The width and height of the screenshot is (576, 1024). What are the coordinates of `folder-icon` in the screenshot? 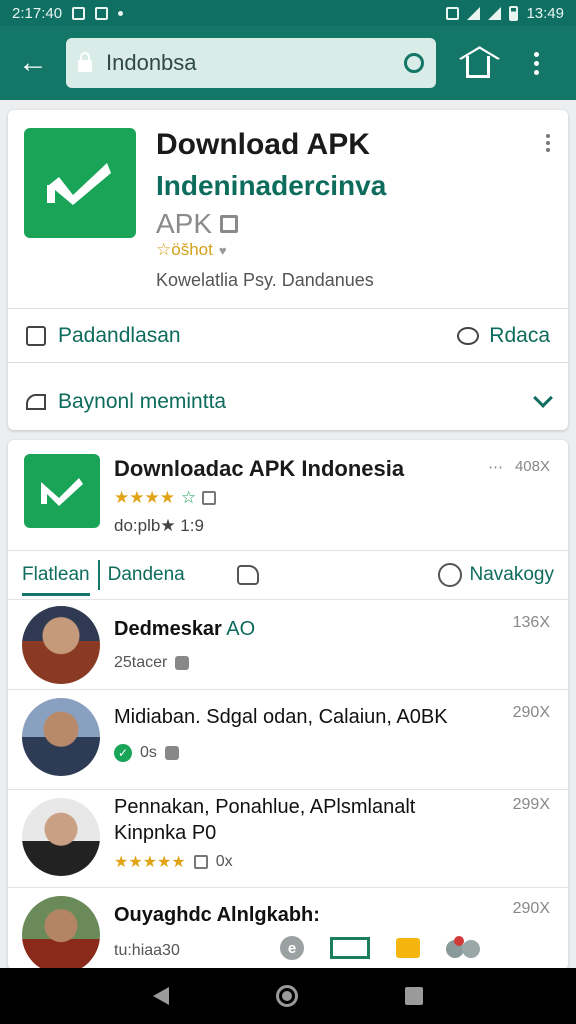 It's located at (408, 948).